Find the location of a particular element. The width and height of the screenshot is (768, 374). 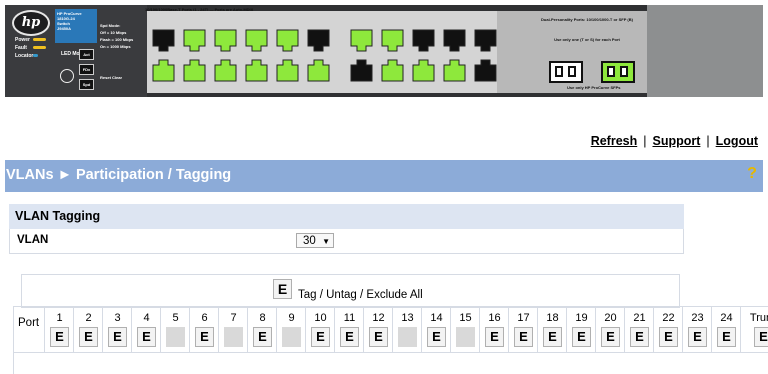

support-link: Support is located at coordinates (676, 141).